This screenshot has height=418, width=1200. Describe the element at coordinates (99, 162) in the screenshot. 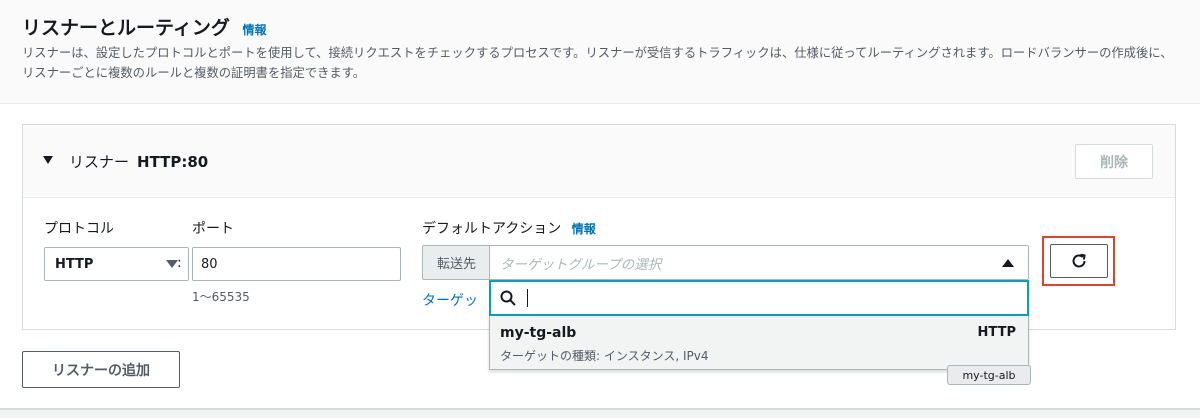

I see `listener-prefix: リスナー` at that location.